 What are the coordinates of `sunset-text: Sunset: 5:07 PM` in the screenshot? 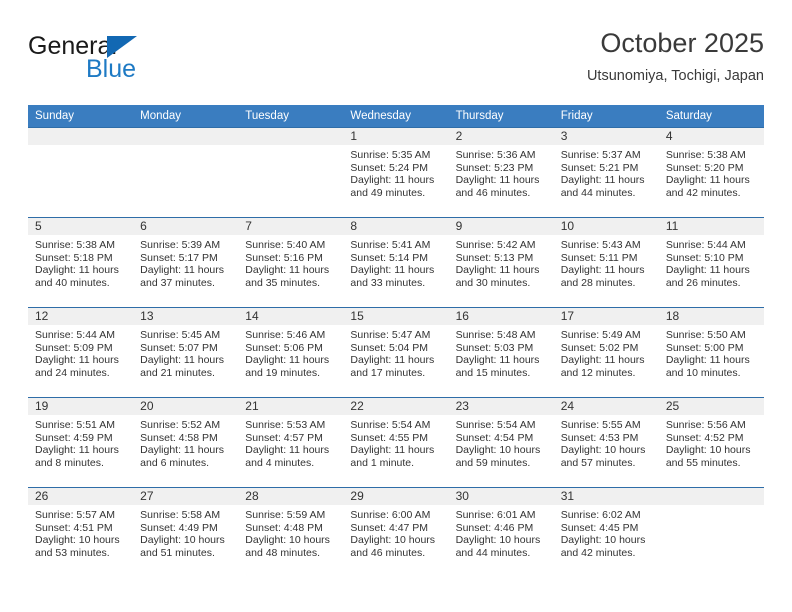 It's located at (179, 347).